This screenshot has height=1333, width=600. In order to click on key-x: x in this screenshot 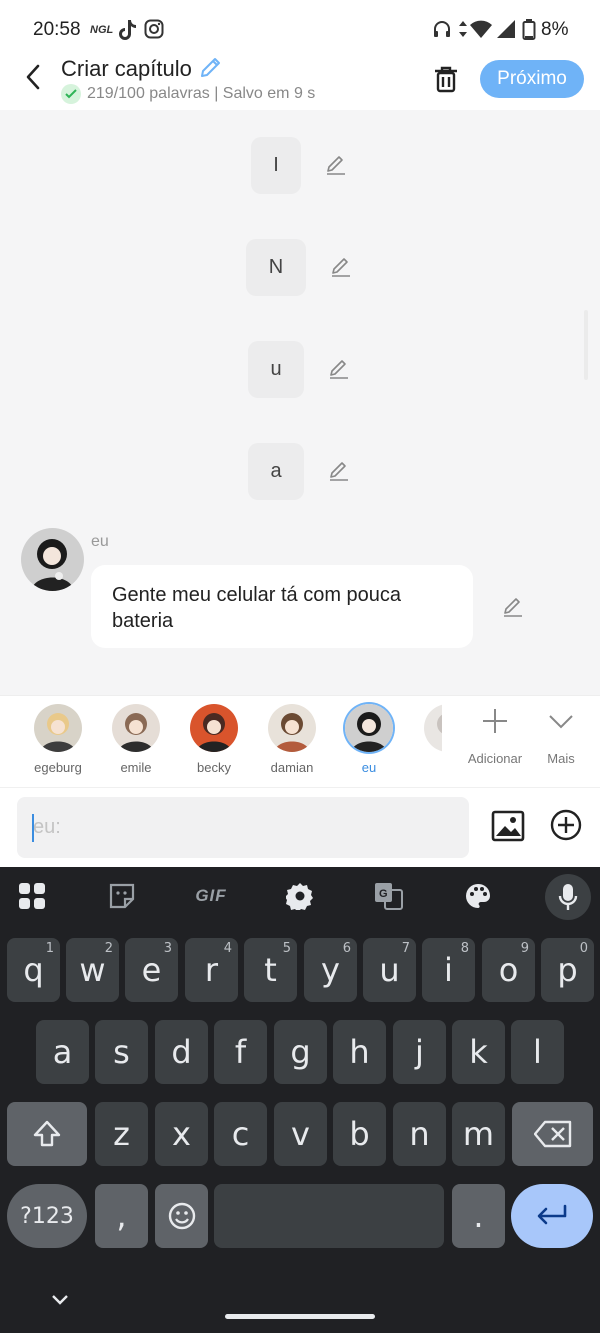, I will do `click(181, 1134)`.